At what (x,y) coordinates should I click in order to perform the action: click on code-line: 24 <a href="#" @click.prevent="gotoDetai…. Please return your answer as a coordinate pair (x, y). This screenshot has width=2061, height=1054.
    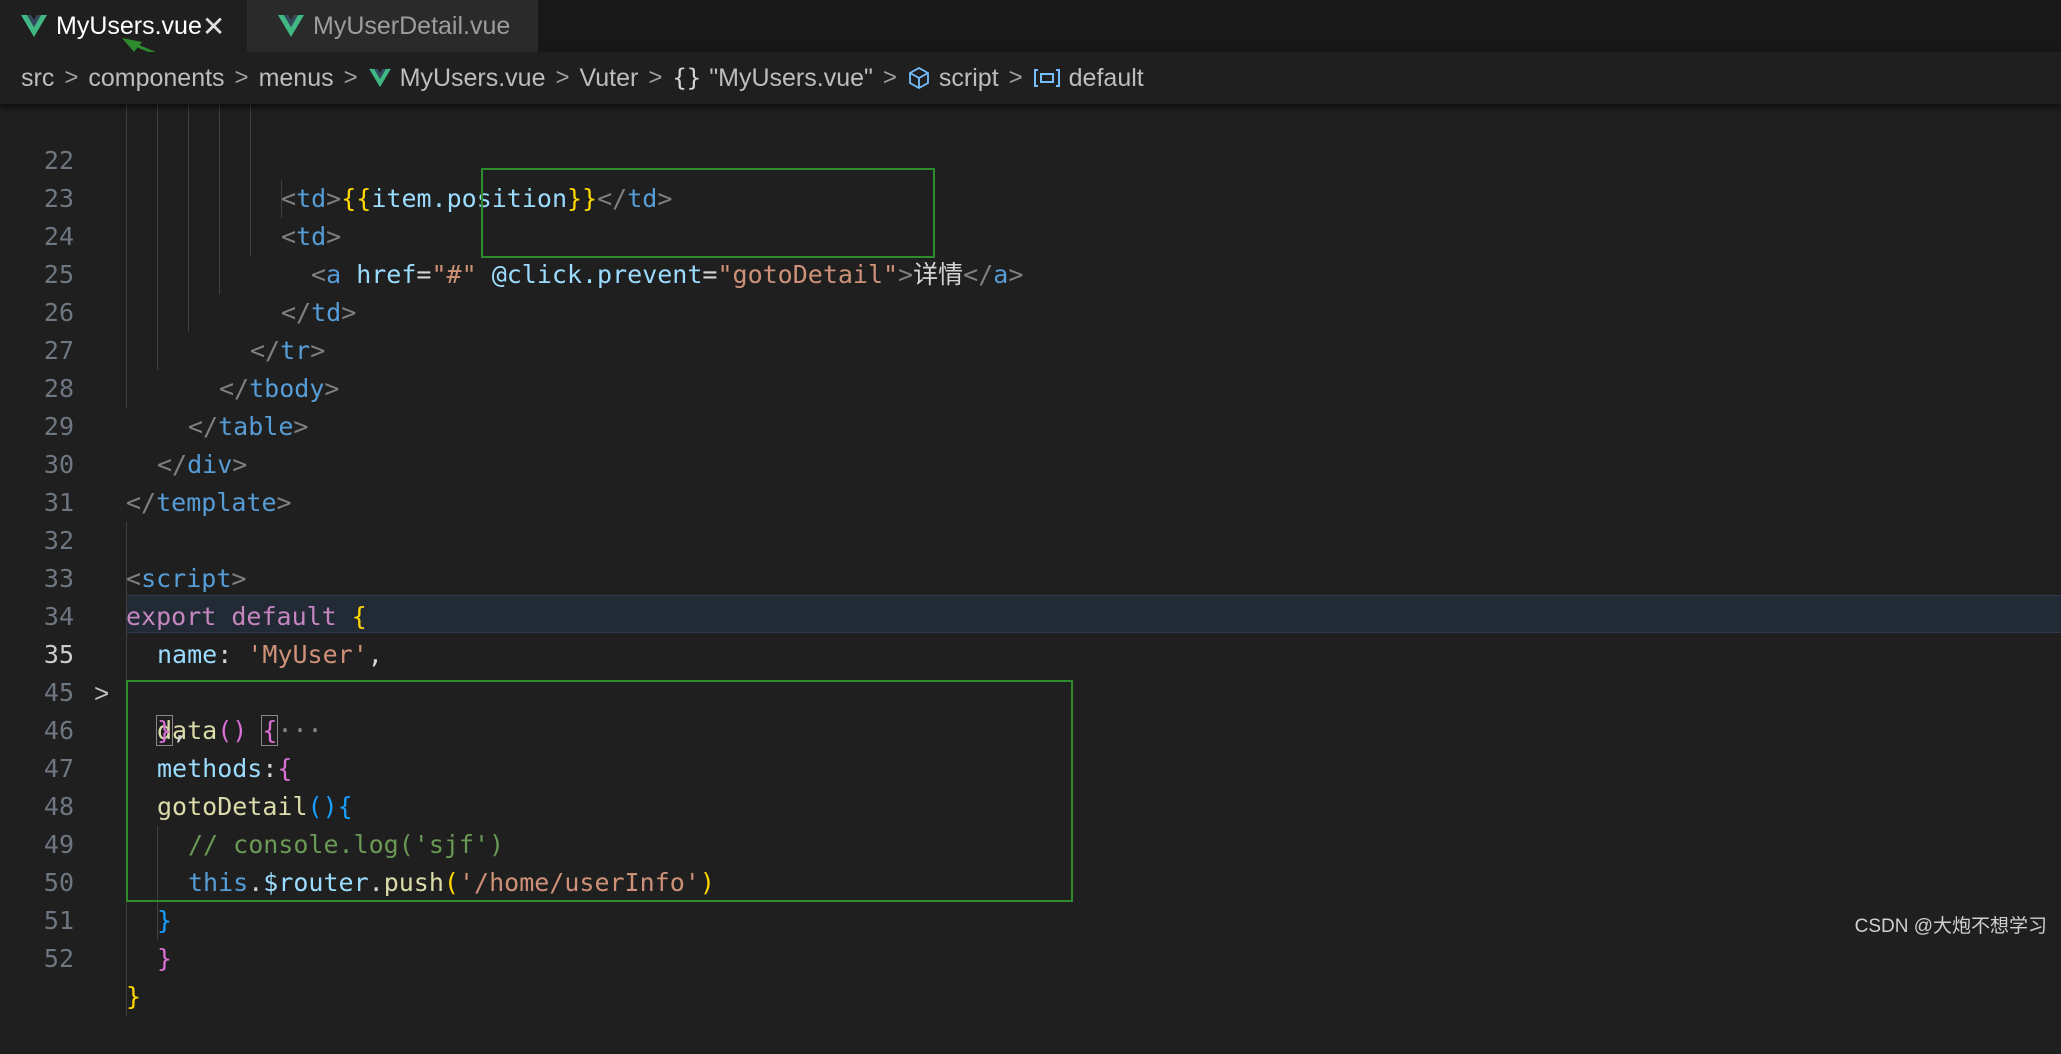
    Looking at the image, I should click on (1030, 234).